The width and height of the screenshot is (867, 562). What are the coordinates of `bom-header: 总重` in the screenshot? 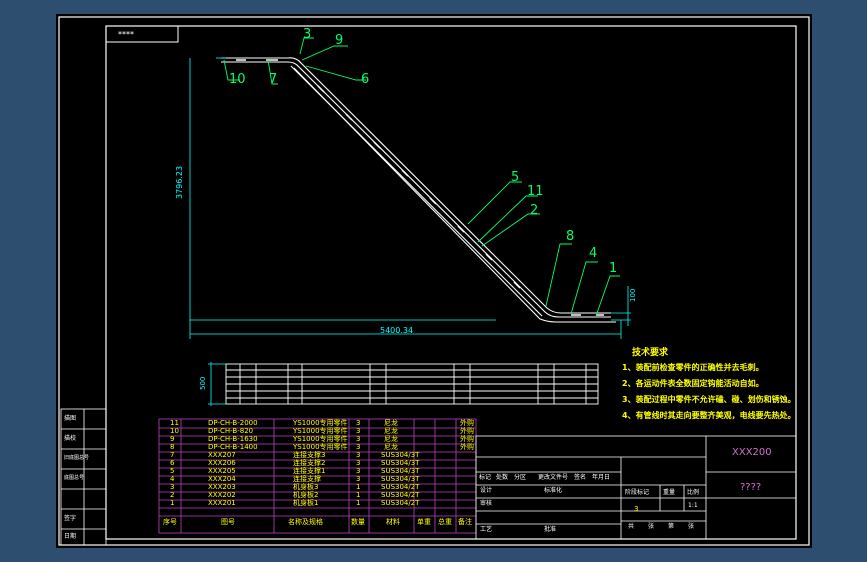 It's located at (445, 522).